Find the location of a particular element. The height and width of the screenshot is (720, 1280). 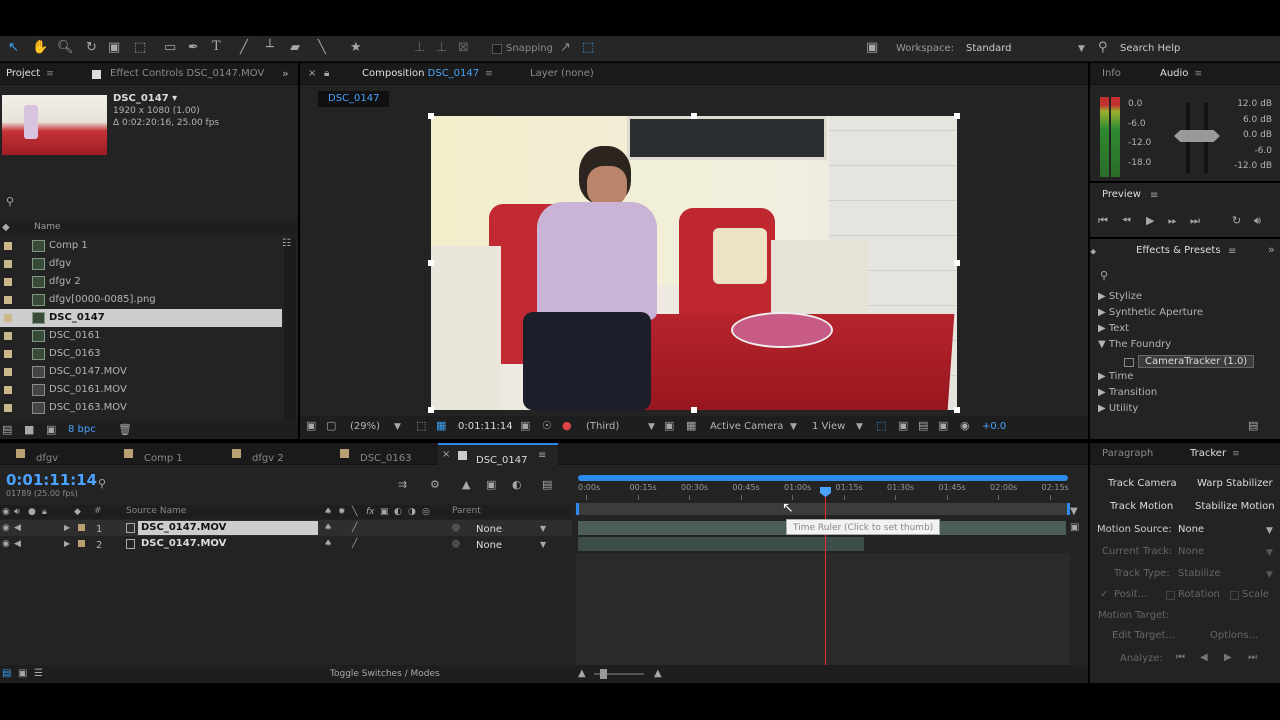

close-tab-icon: × is located at coordinates (312, 74).